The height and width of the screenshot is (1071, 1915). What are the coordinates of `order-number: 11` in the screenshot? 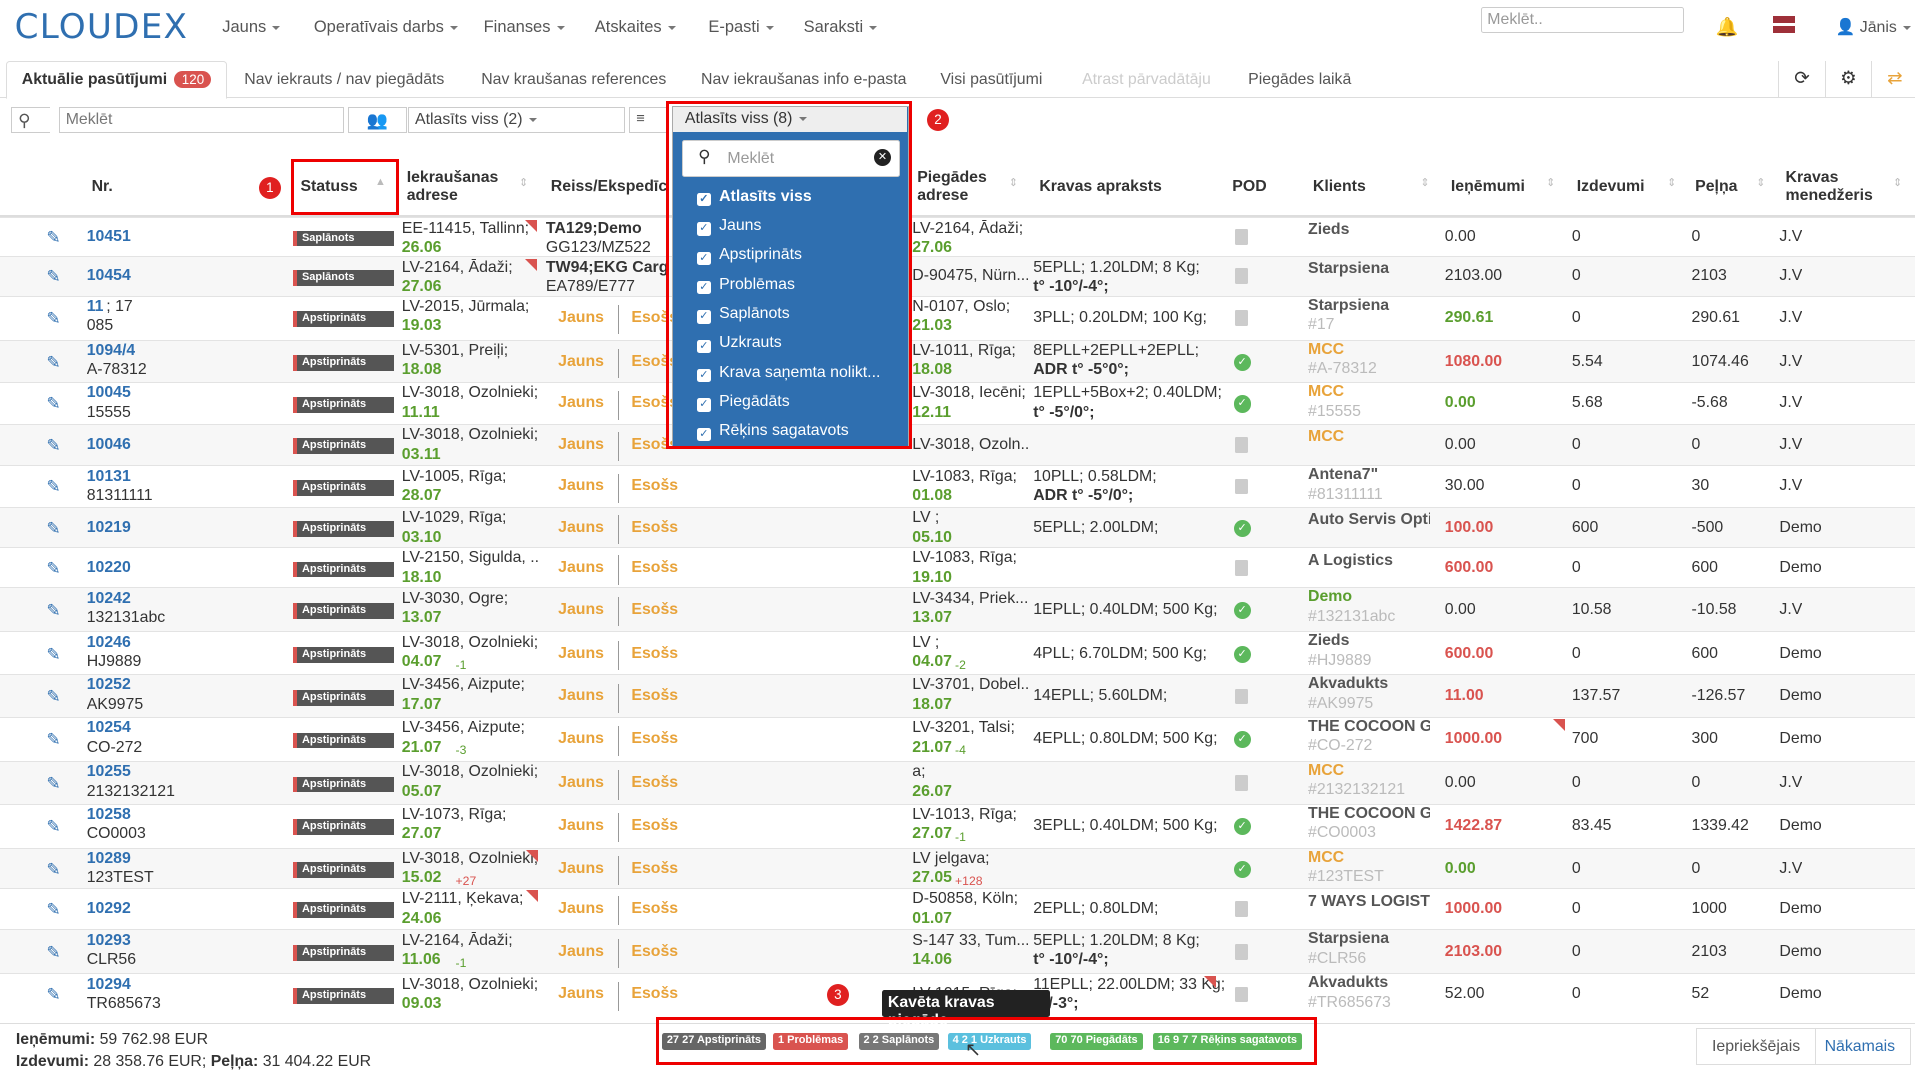 It's located at (95, 307).